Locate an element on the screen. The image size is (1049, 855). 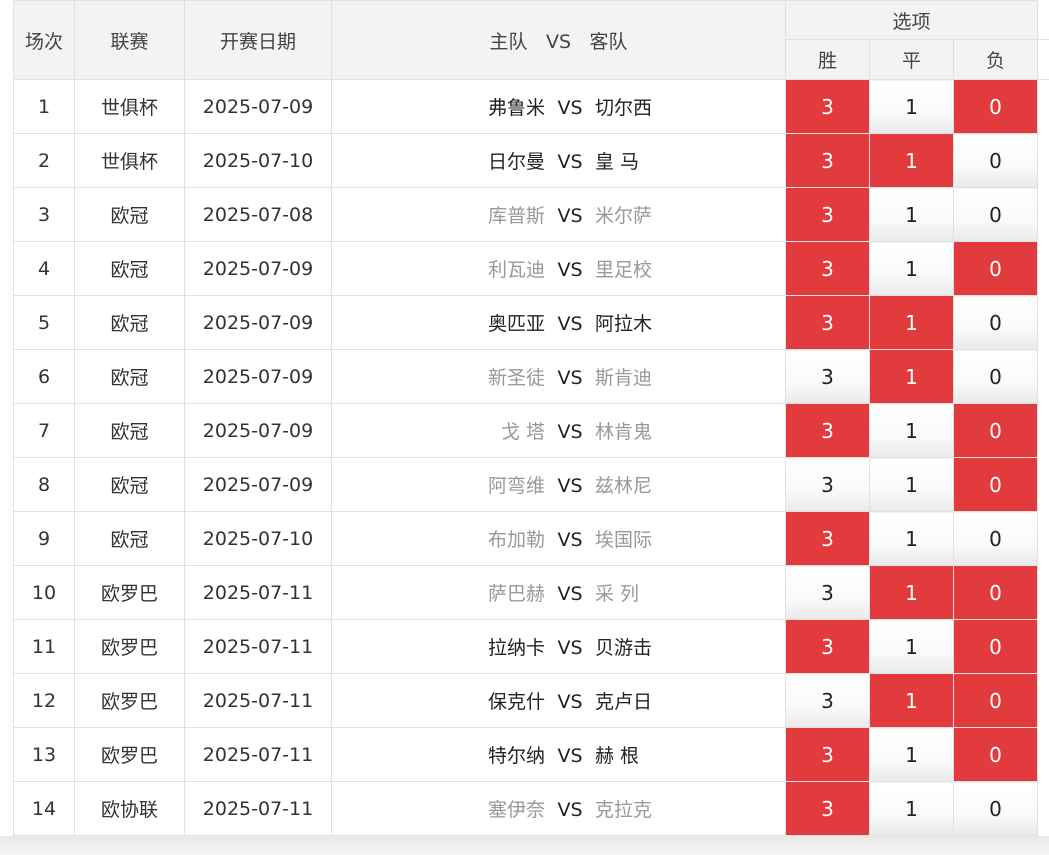
round-number: 8 is located at coordinates (44, 484).